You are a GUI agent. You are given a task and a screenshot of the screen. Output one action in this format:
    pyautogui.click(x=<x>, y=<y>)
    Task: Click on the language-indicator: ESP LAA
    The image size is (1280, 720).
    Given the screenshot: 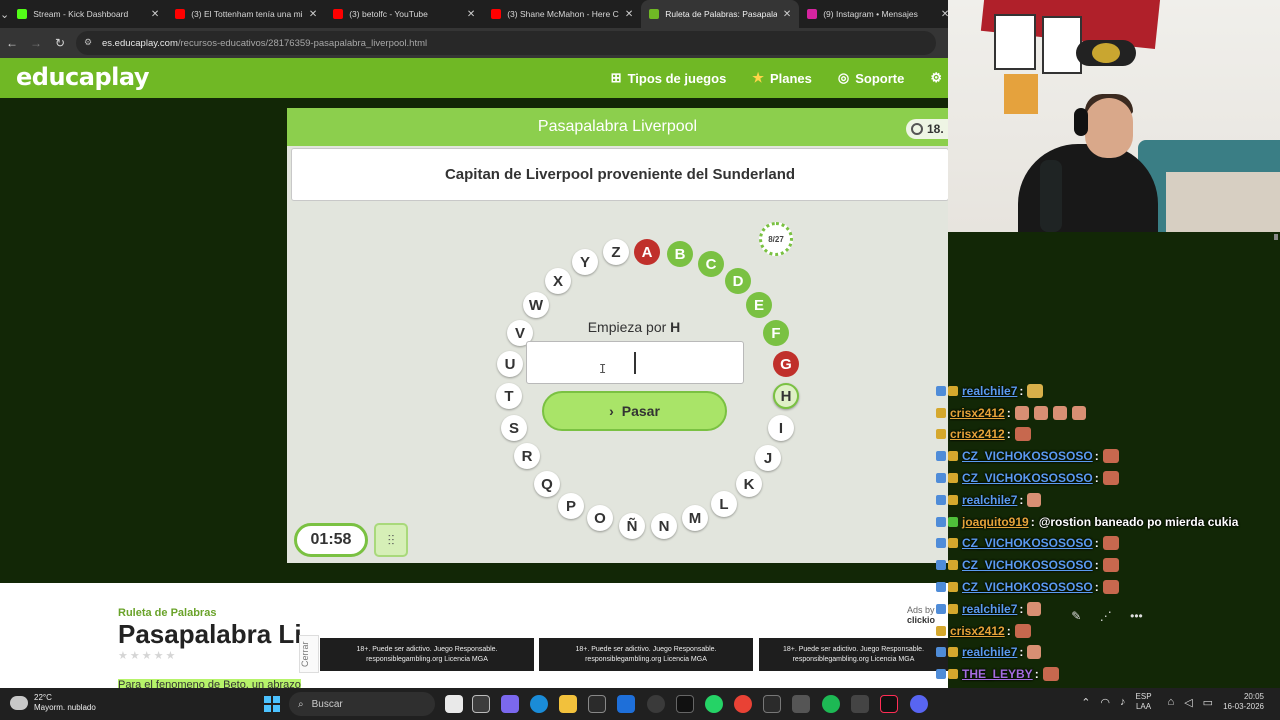 What is the action you would take?
    pyautogui.click(x=1144, y=702)
    